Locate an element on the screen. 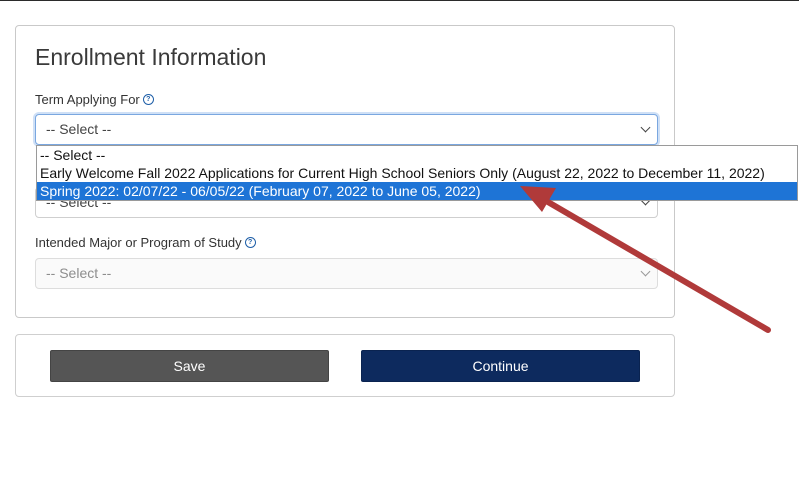 The width and height of the screenshot is (799, 479). term-select: -- Select -- is located at coordinates (346, 129).